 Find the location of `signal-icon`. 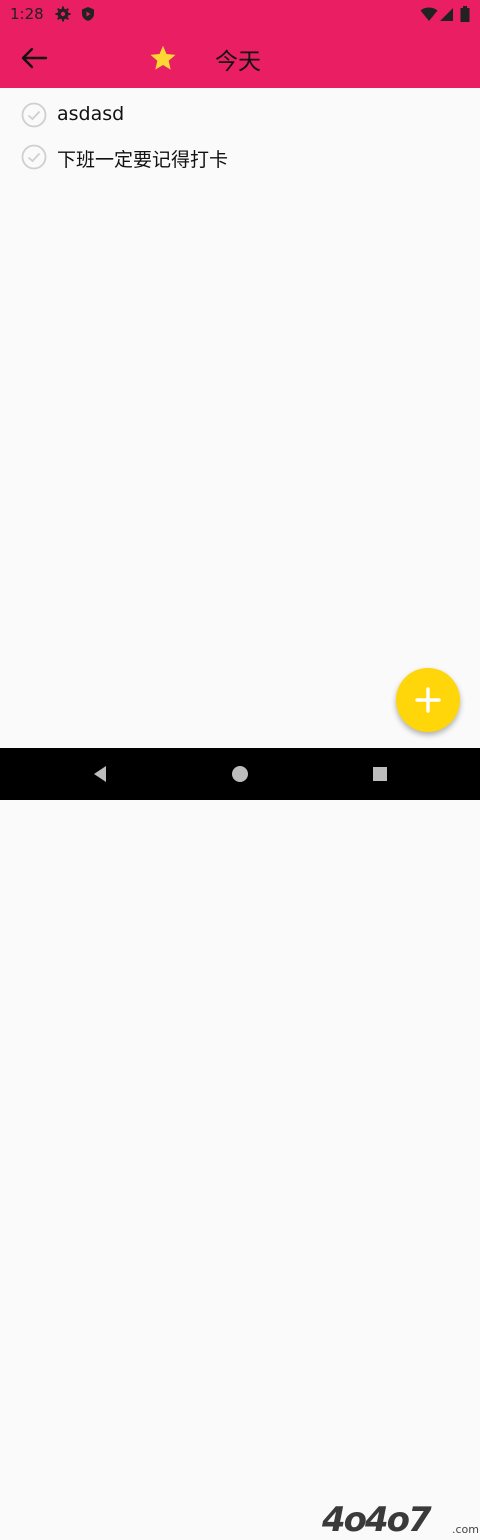

signal-icon is located at coordinates (446, 14).